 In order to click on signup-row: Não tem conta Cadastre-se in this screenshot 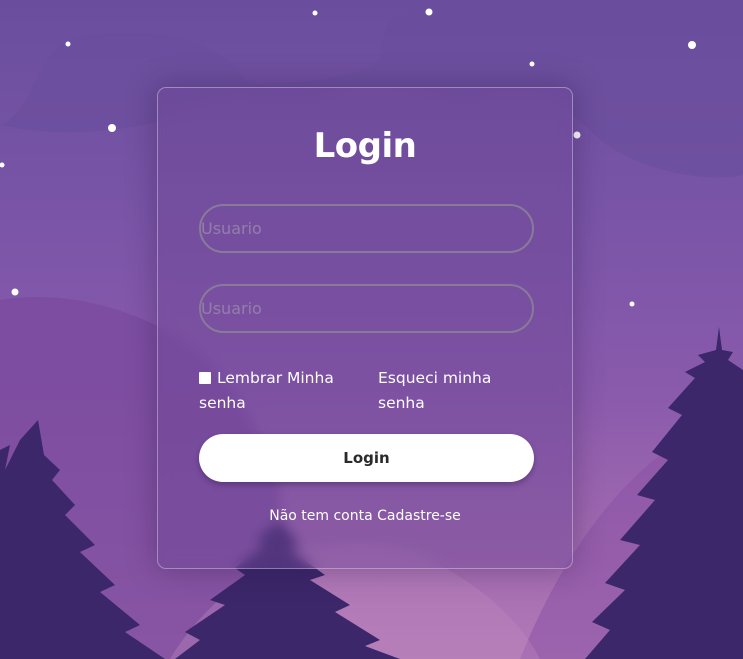, I will do `click(365, 516)`.